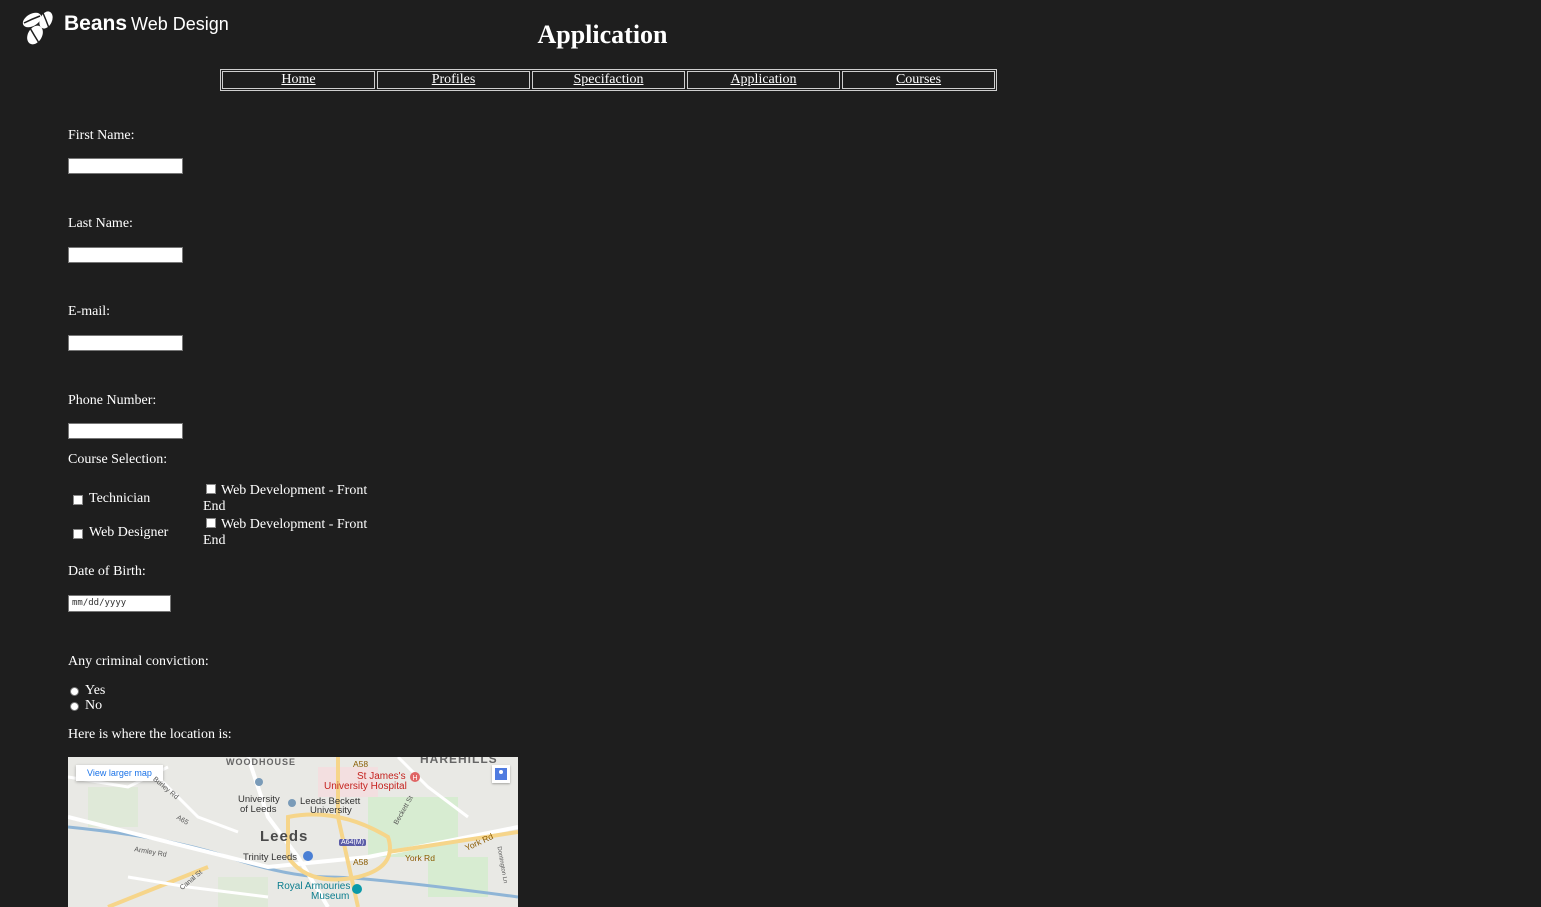  I want to click on web-dev-1-label: Web Development - Front End, so click(287, 499).